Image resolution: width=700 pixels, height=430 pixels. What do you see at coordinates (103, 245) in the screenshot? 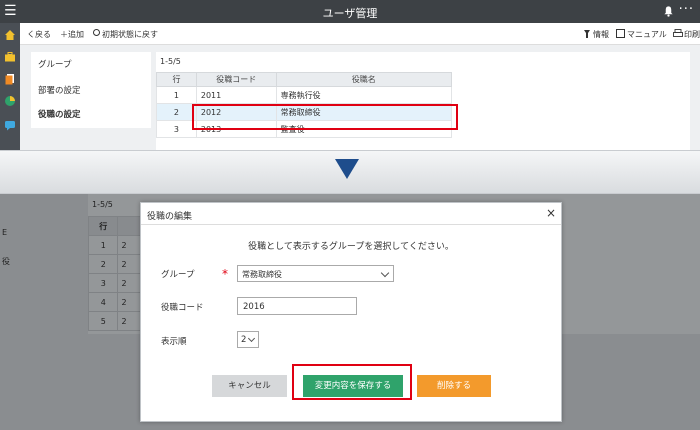
I see `dimmed-cell: 1` at bounding box center [103, 245].